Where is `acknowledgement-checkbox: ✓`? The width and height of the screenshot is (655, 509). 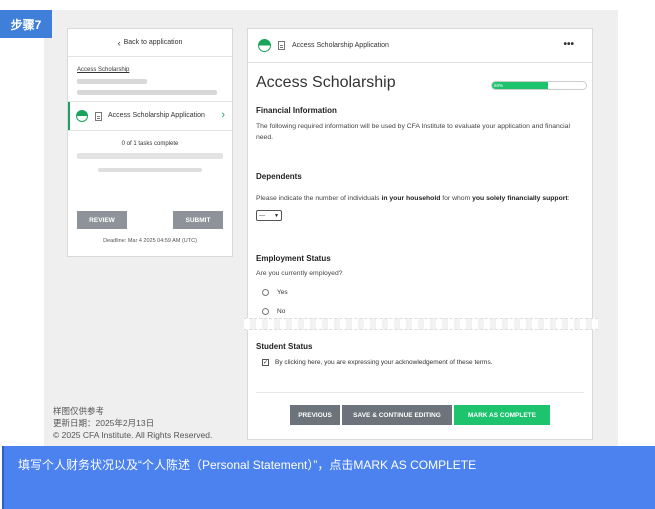 acknowledgement-checkbox: ✓ is located at coordinates (265, 362).